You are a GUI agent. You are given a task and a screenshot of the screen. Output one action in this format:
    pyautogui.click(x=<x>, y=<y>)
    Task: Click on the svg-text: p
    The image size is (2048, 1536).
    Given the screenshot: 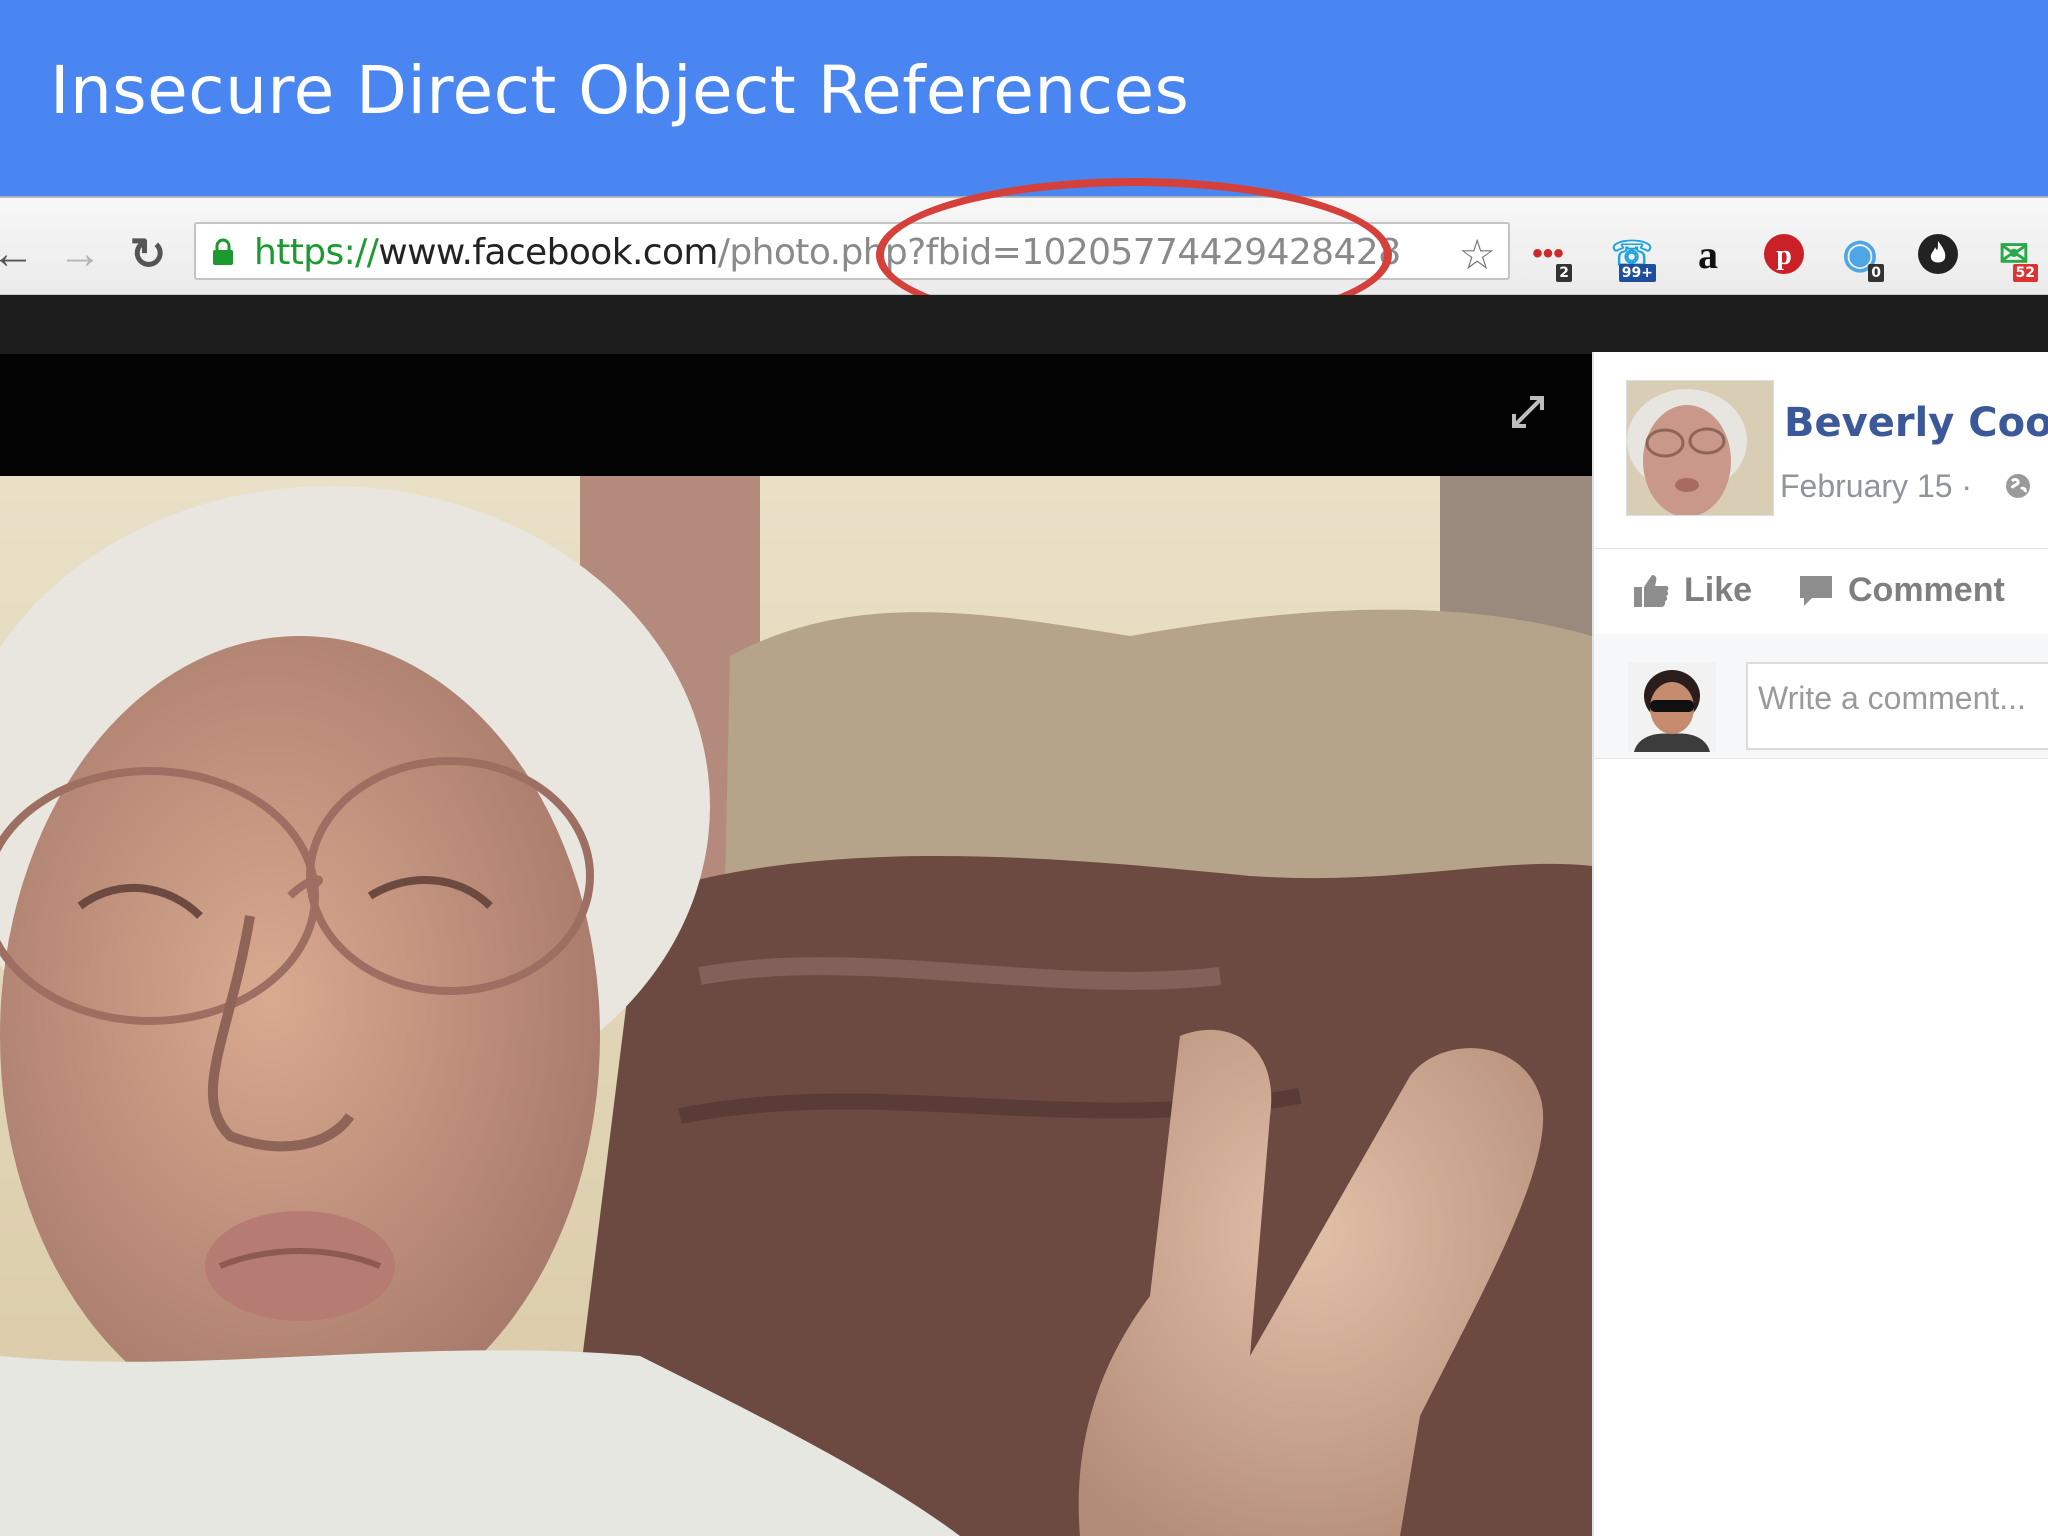 What is the action you would take?
    pyautogui.click(x=1784, y=255)
    